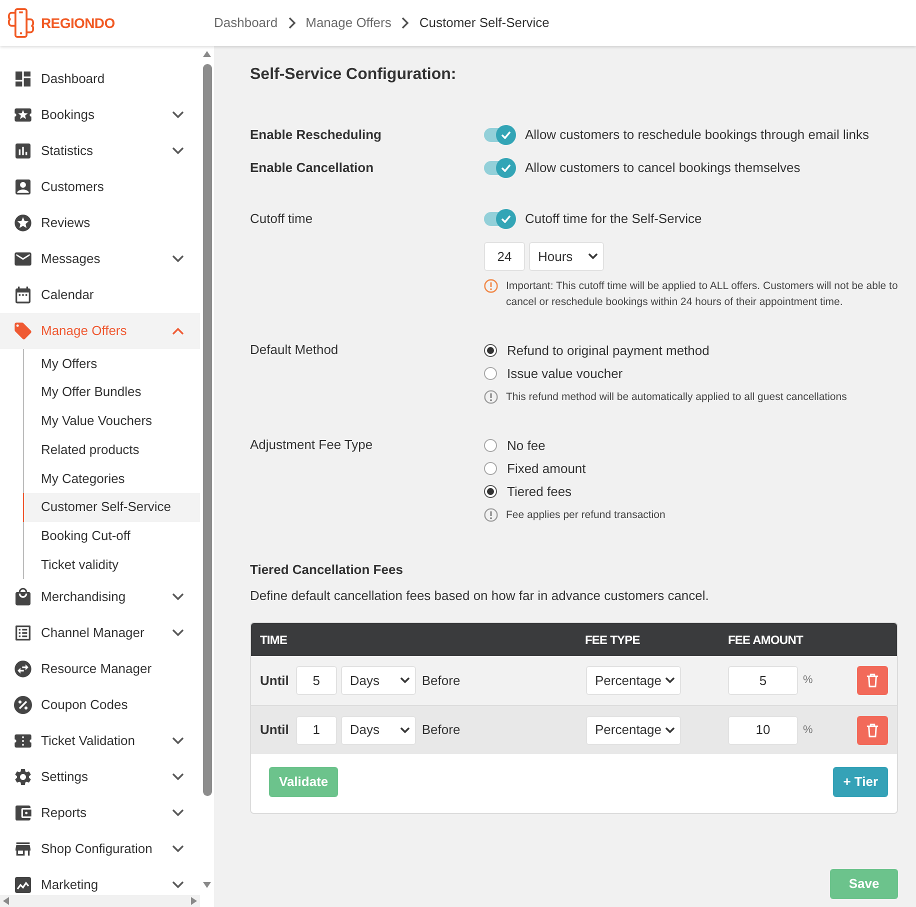 The image size is (916, 907). Describe the element at coordinates (526, 446) in the screenshot. I see `radio-label: No fee` at that location.